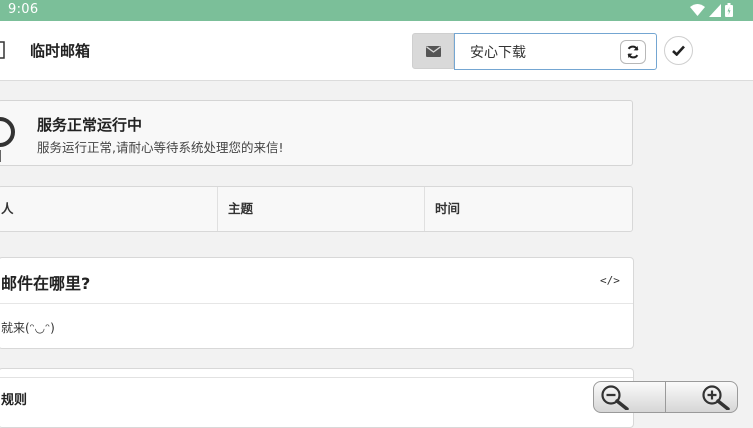 Image resolution: width=753 pixels, height=428 pixels. Describe the element at coordinates (46, 283) in the screenshot. I see `faq-title: 邮件在哪里?` at that location.